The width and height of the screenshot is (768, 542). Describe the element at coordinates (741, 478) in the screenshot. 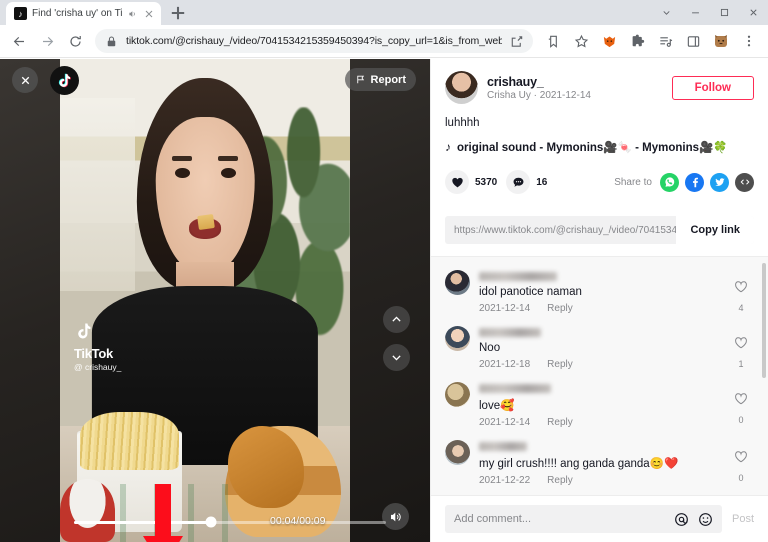

I see `comment-like-count: 0` at that location.